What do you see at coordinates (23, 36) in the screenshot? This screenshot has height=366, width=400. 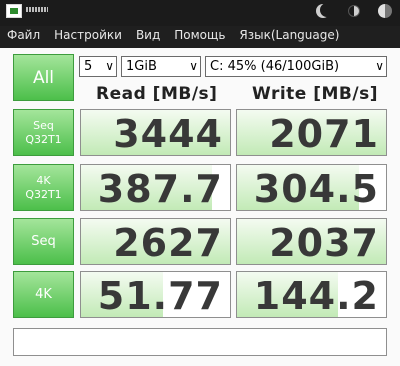 I see `menu-file: Файл` at bounding box center [23, 36].